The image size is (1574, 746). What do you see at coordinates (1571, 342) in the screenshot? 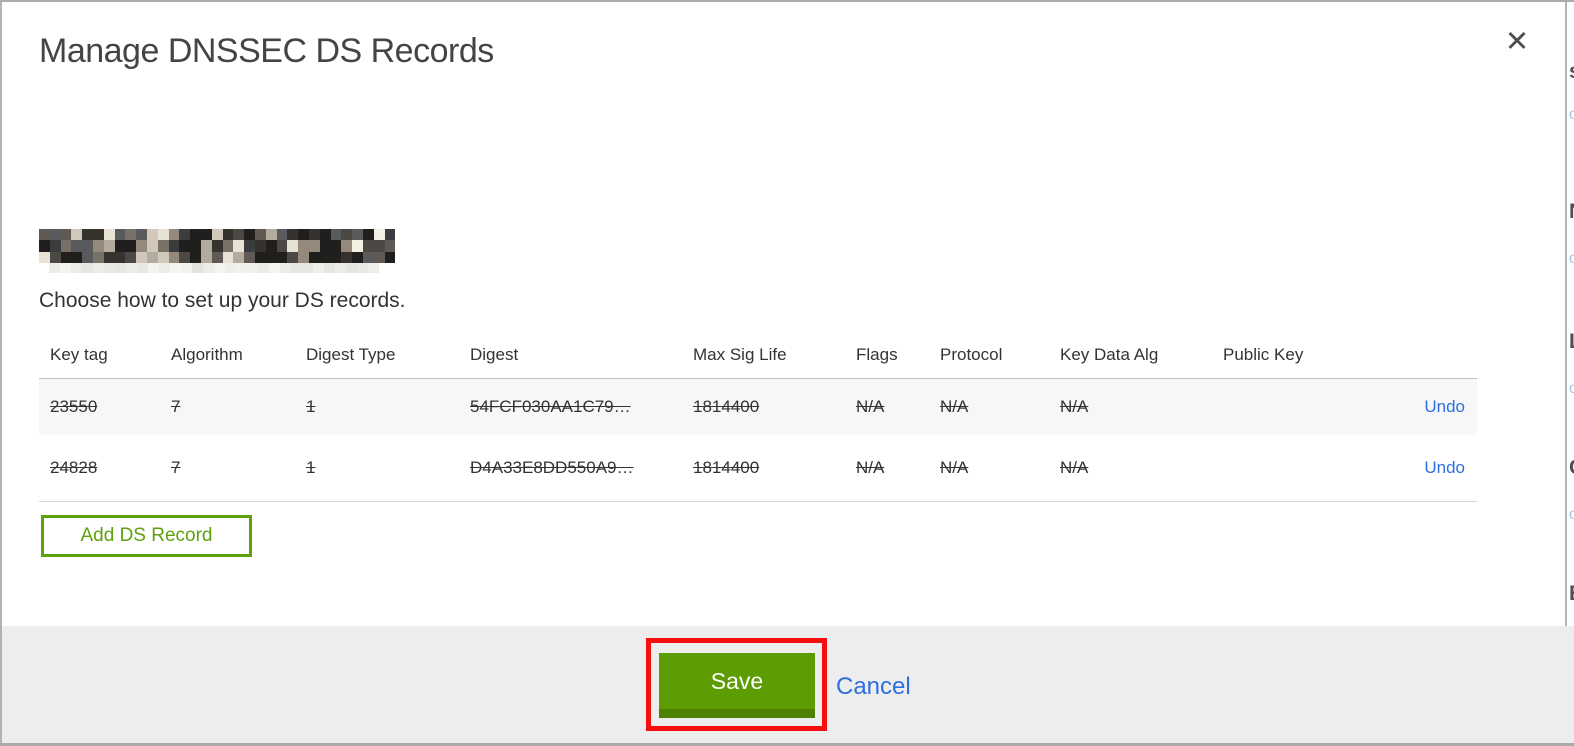
I see `background-text-fragment: L` at bounding box center [1571, 342].